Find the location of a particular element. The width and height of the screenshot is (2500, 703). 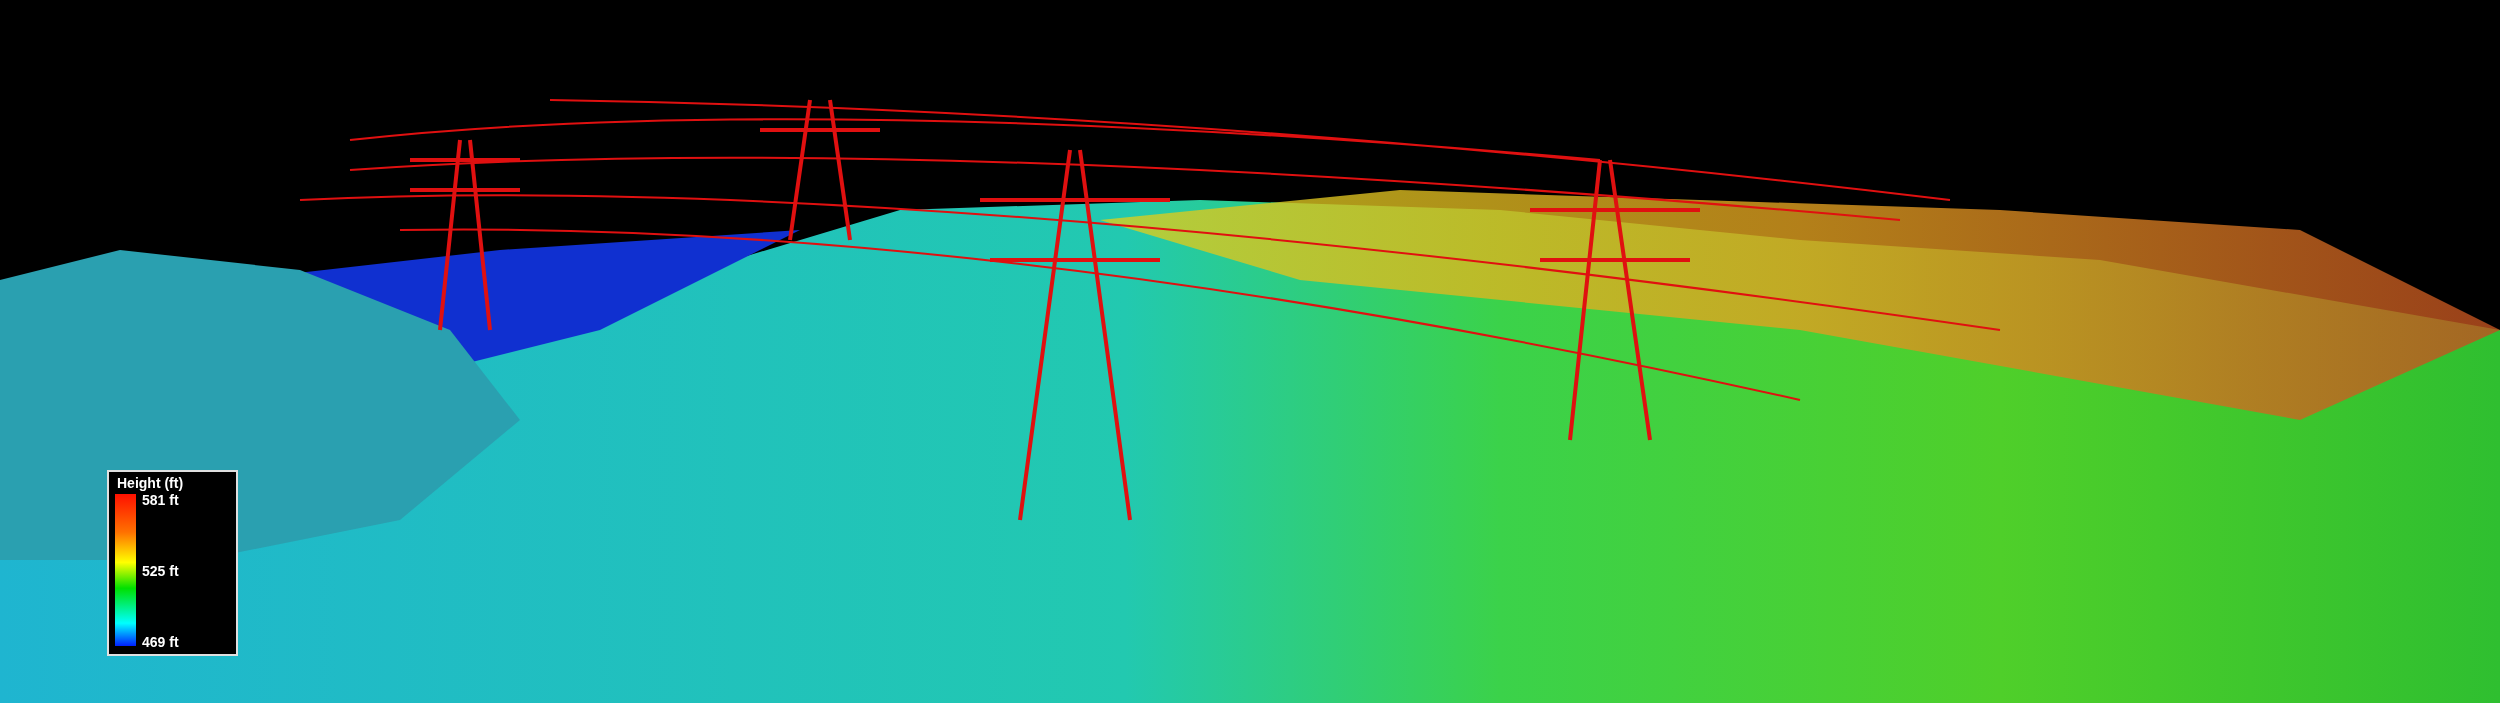

scale-tick-label: 469 ft is located at coordinates (160, 642).